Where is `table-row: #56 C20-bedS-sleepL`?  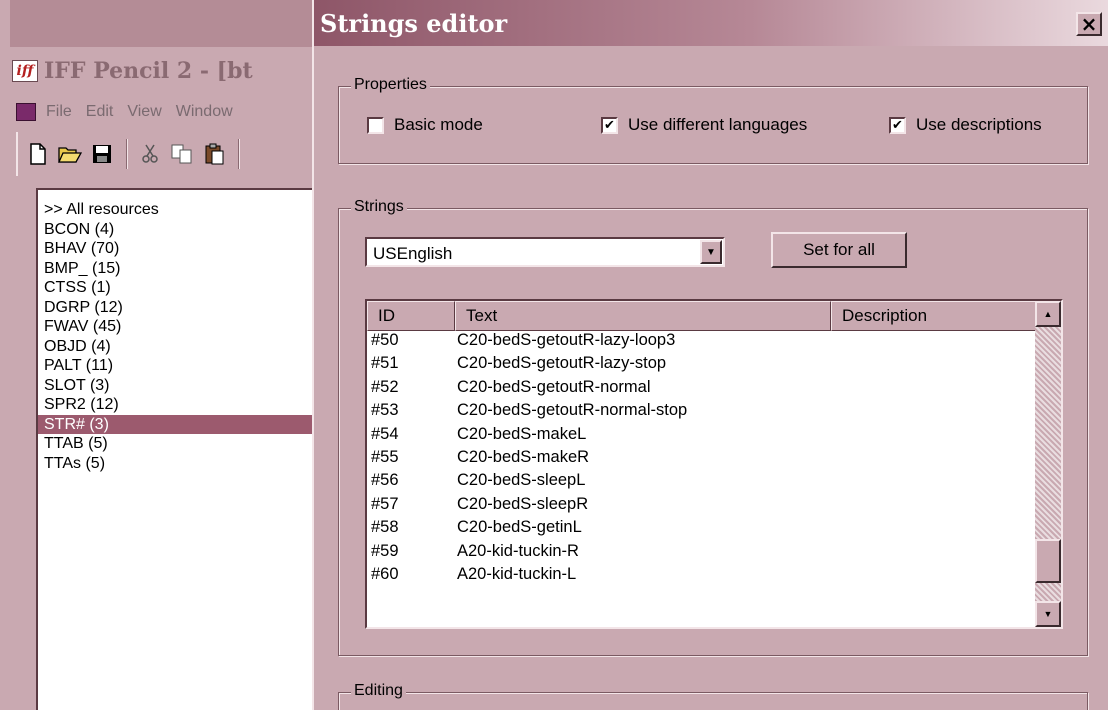 table-row: #56 C20-bedS-sleepL is located at coordinates (703, 482).